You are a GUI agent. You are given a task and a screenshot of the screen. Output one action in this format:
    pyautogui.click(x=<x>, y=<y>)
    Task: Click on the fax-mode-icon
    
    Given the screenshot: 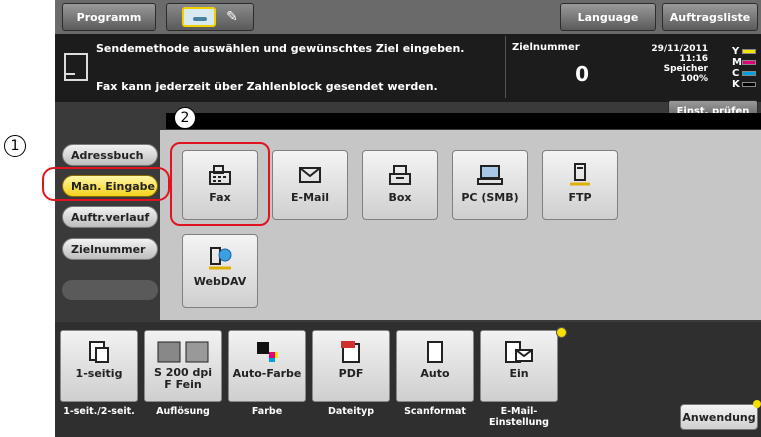 What is the action you would take?
    pyautogui.click(x=199, y=17)
    